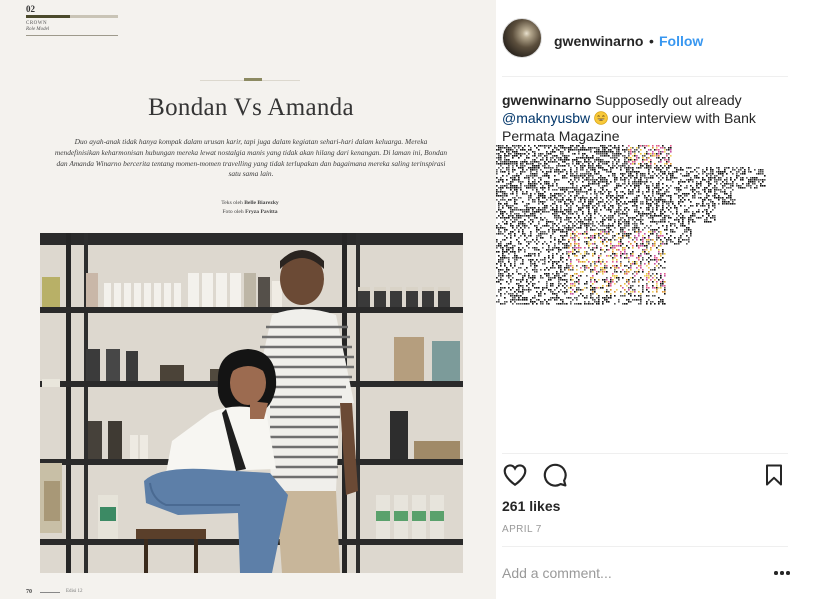 The width and height of the screenshot is (814, 599). Describe the element at coordinates (522, 529) in the screenshot. I see `post-date: APRIL 7` at that location.